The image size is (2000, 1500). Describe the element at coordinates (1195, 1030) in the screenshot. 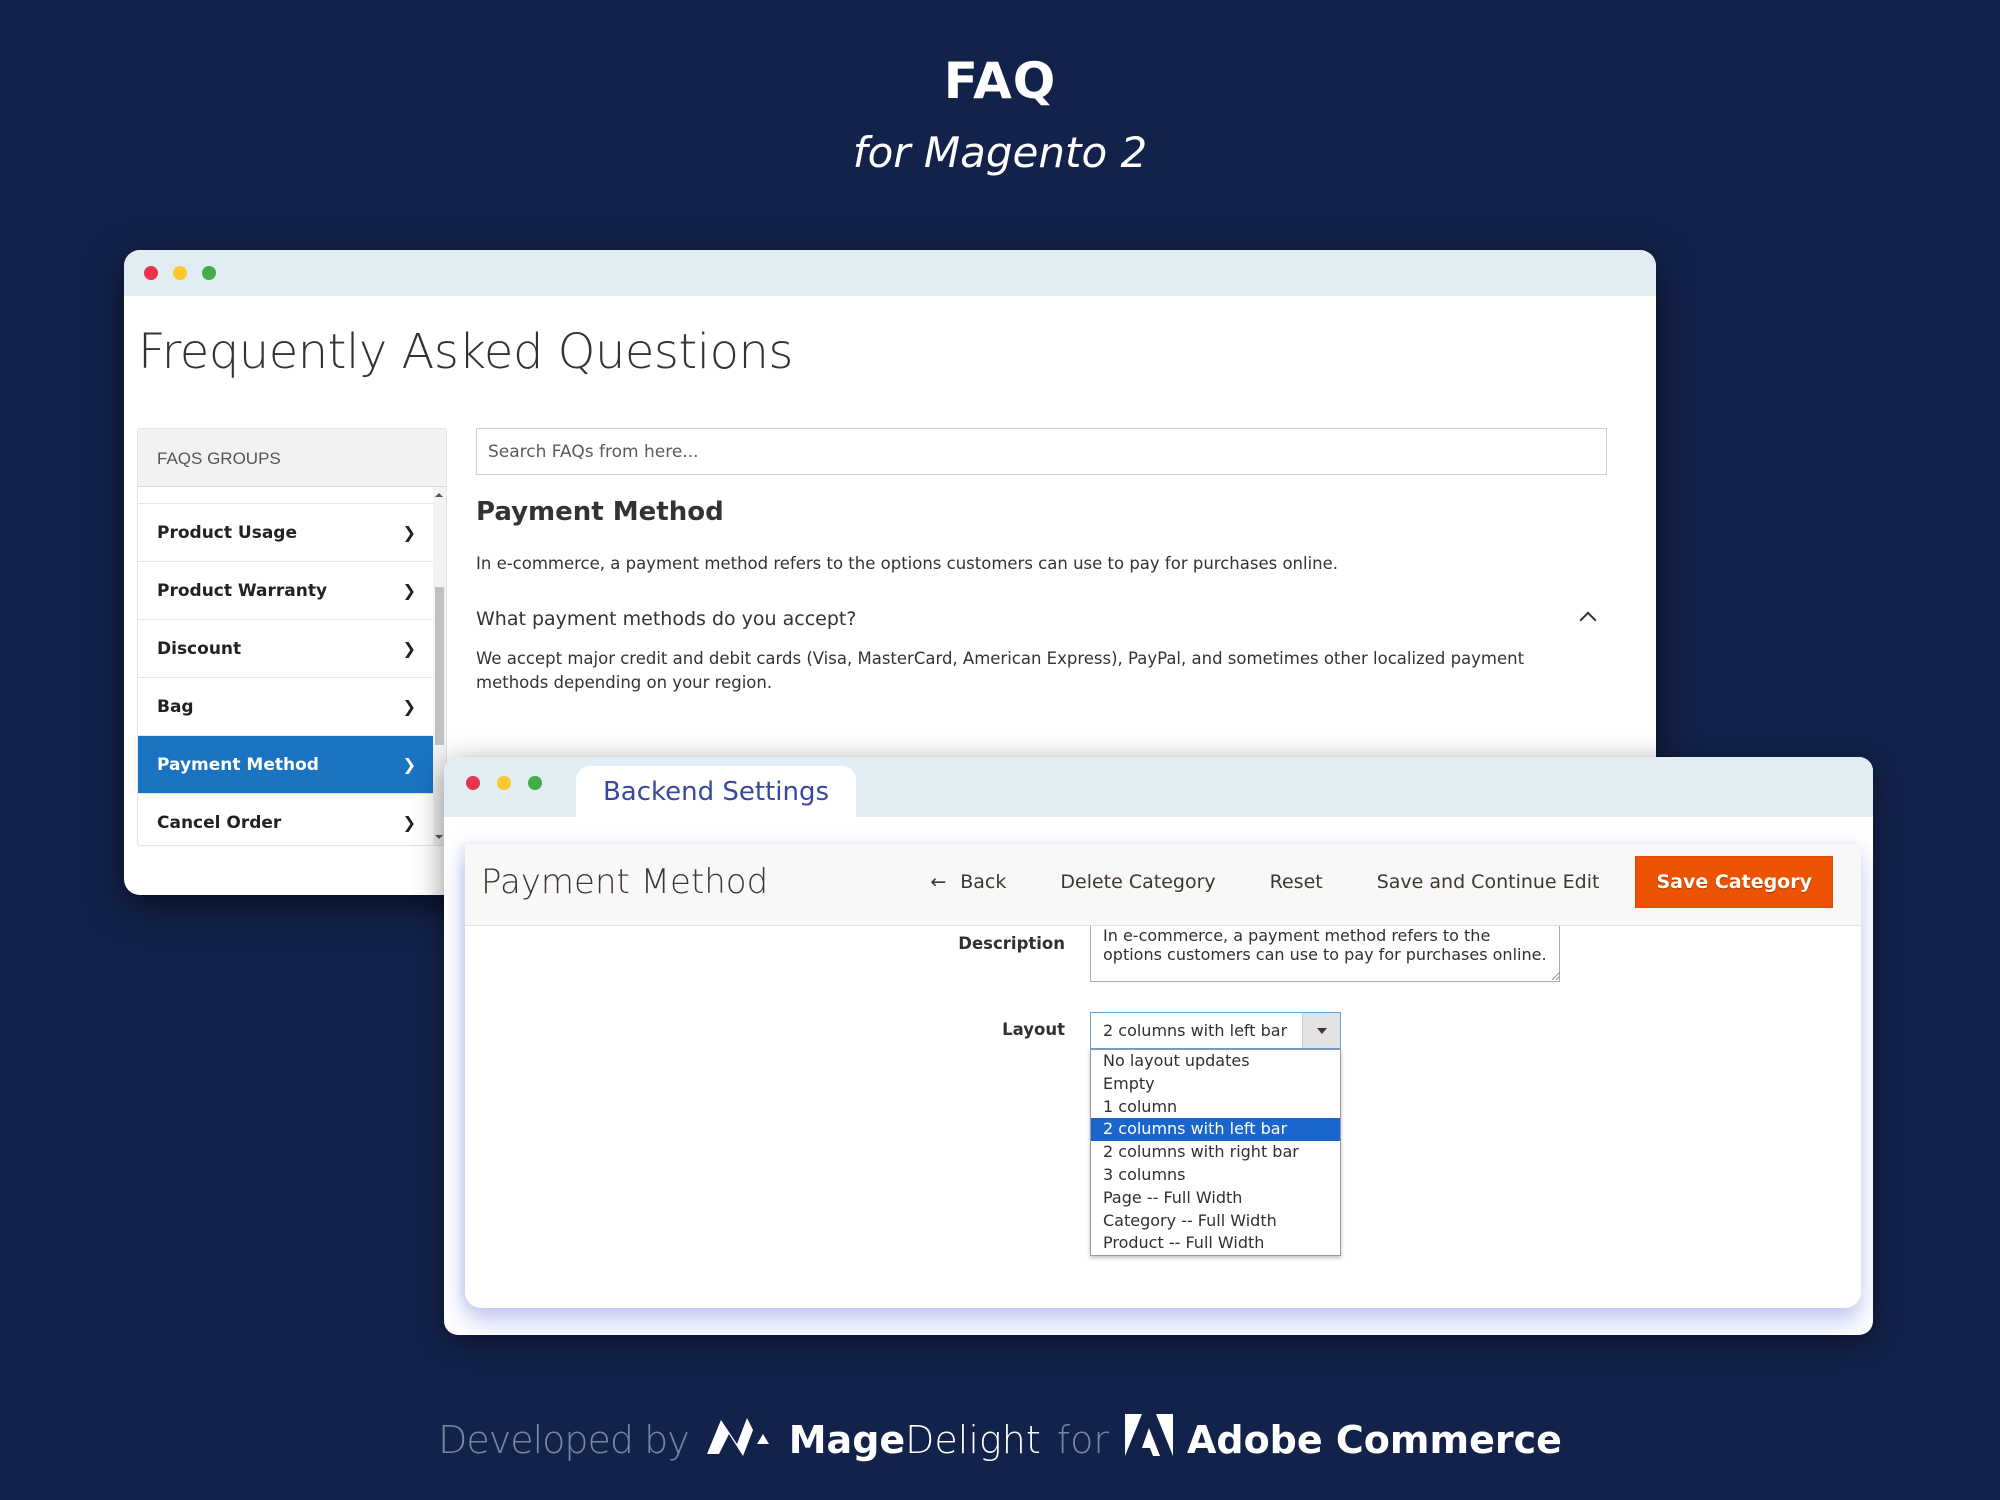

I see `layout-select-value: 2 columns with left bar` at that location.